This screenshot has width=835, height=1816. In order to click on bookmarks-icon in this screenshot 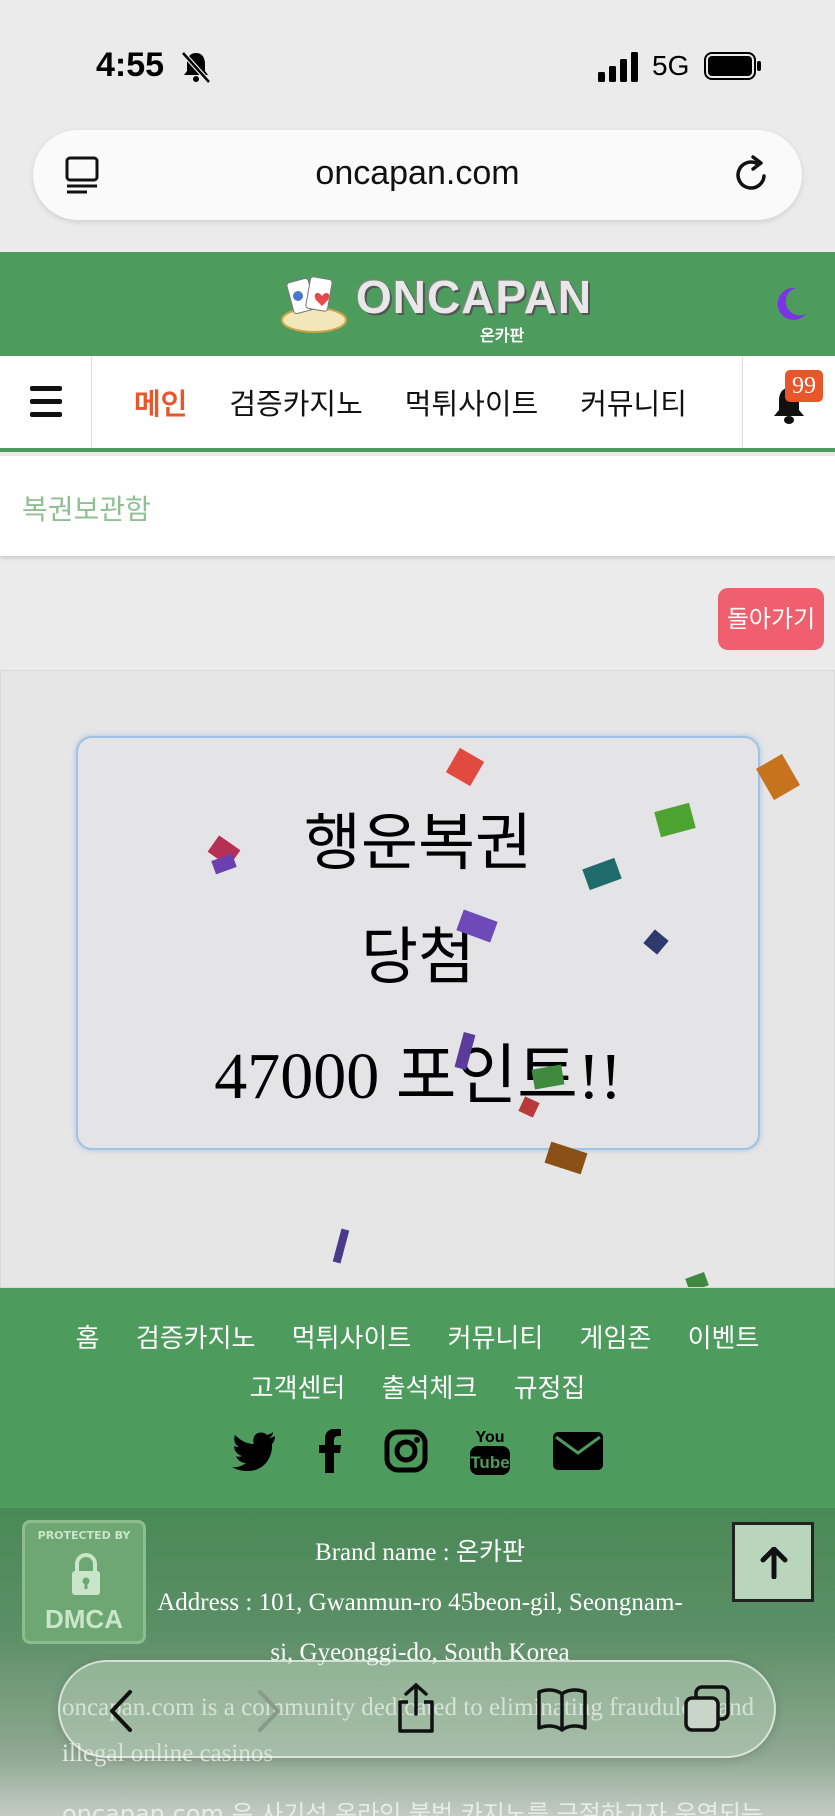, I will do `click(562, 1709)`.